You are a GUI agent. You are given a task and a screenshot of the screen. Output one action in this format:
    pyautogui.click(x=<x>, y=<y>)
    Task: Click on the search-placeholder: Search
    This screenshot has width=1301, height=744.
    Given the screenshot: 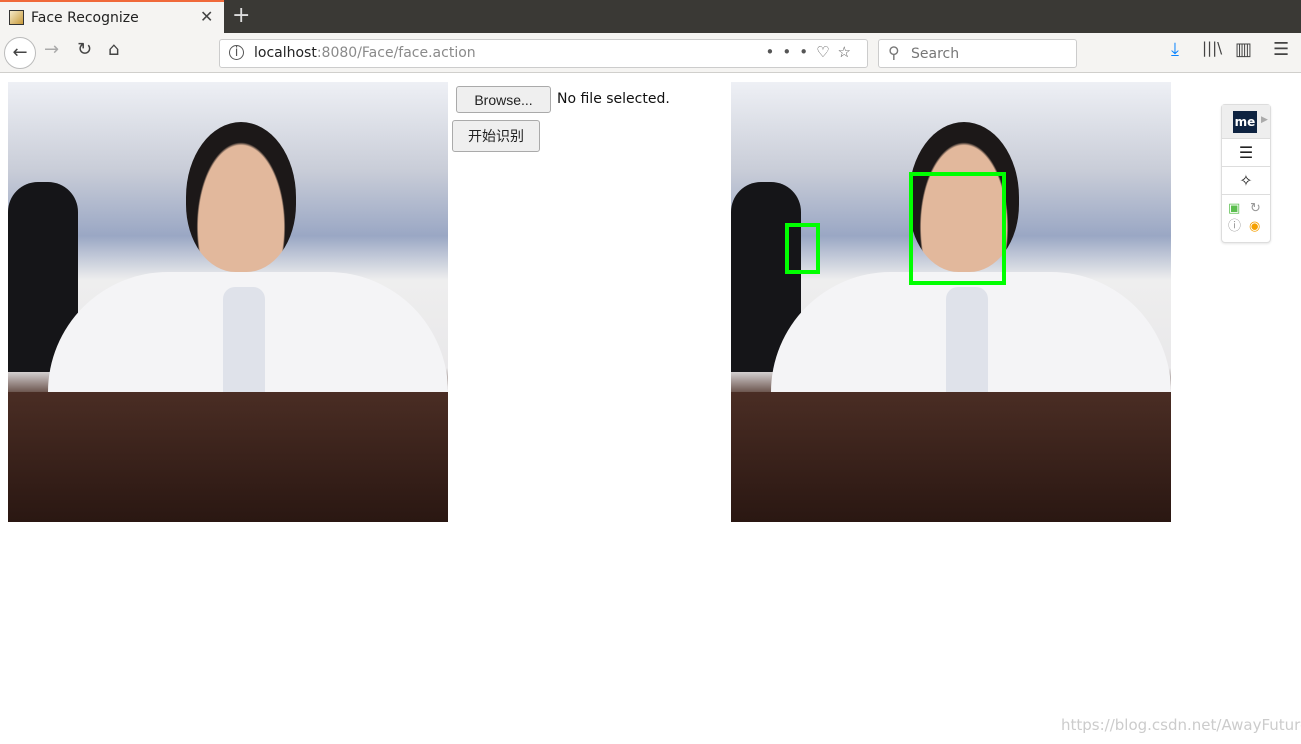 What is the action you would take?
    pyautogui.click(x=935, y=54)
    